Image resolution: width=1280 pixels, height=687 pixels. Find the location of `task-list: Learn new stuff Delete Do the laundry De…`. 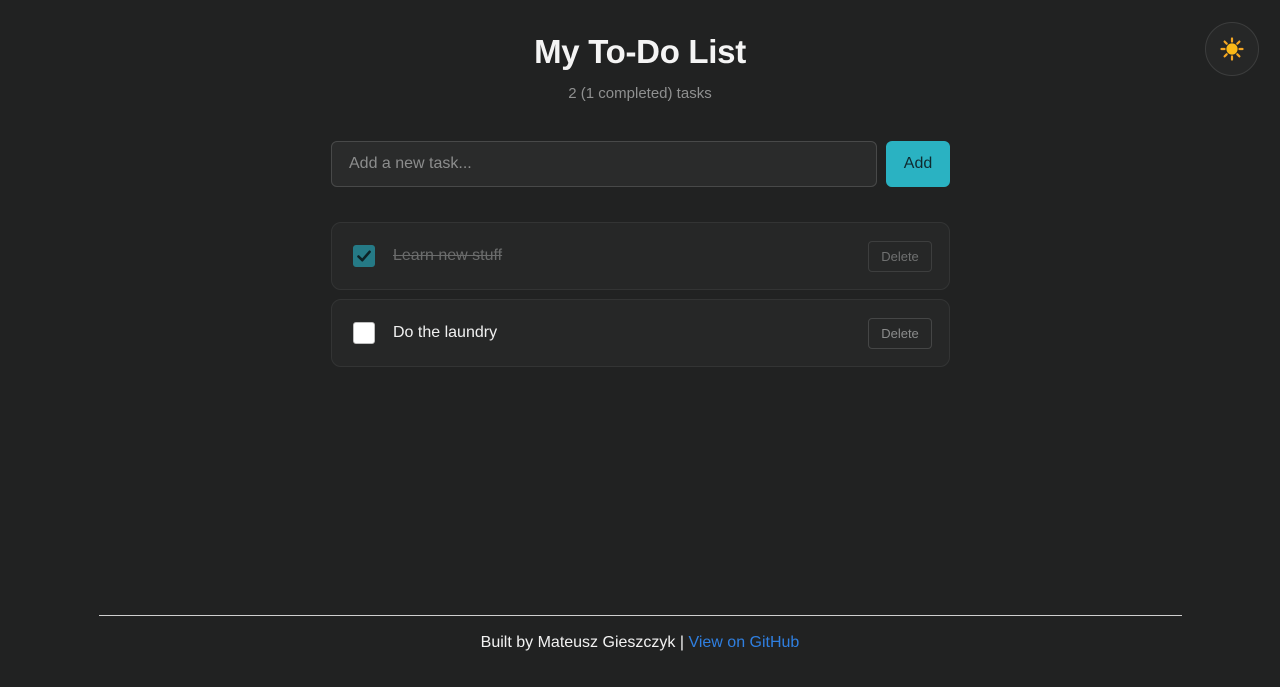

task-list: Learn new stuff Delete Do the laundry De… is located at coordinates (640, 299).